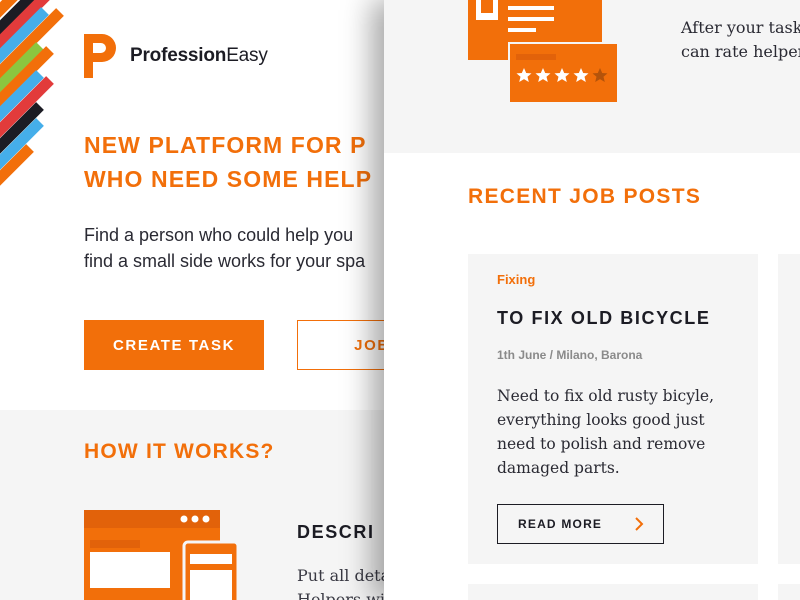 The image size is (800, 600). What do you see at coordinates (740, 40) in the screenshot?
I see `rating-text: After your task can rate helper` at bounding box center [740, 40].